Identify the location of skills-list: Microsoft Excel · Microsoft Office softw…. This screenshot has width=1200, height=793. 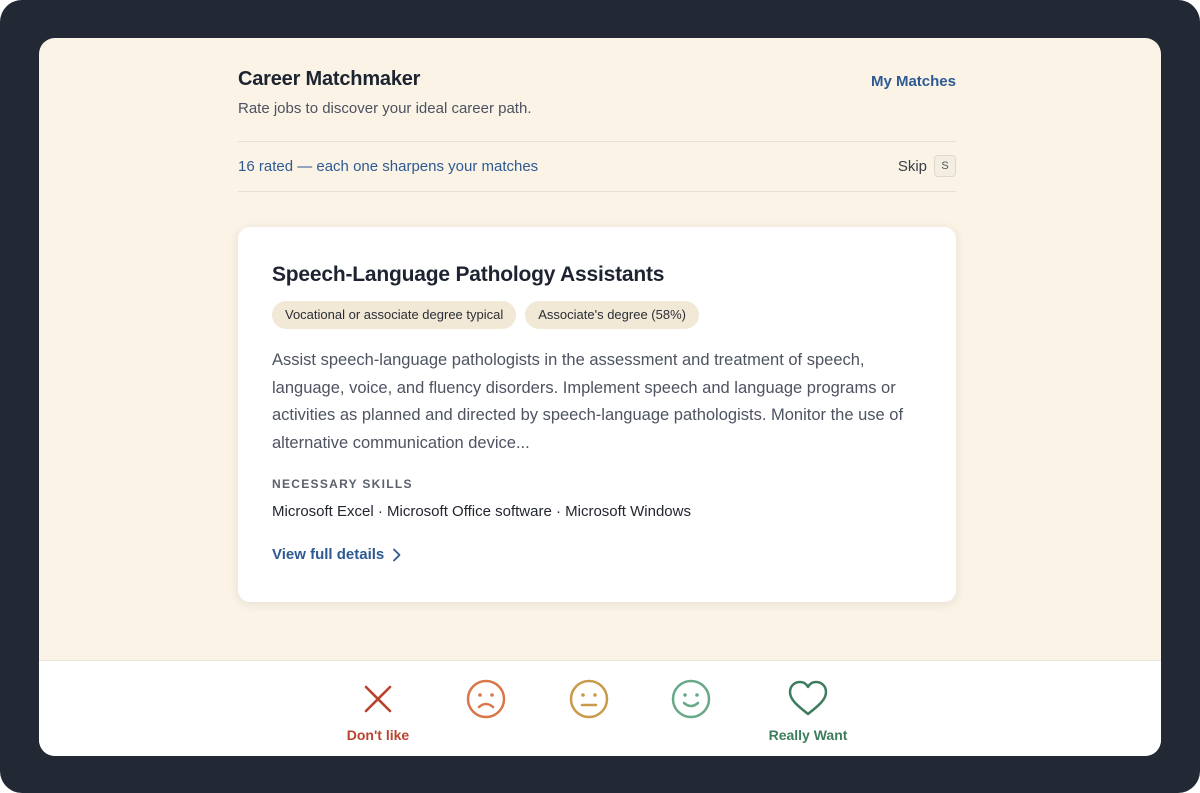
(481, 511).